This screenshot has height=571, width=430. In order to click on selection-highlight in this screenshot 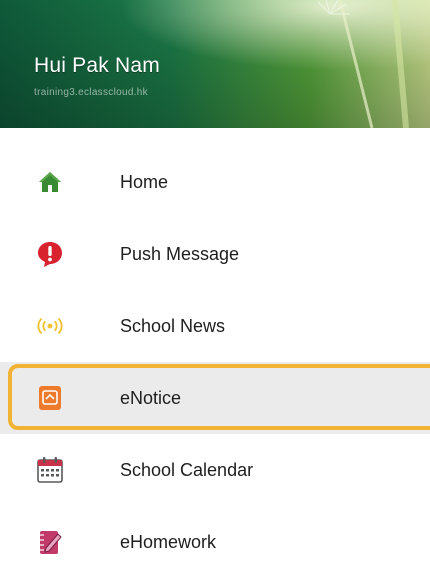, I will do `click(219, 397)`.